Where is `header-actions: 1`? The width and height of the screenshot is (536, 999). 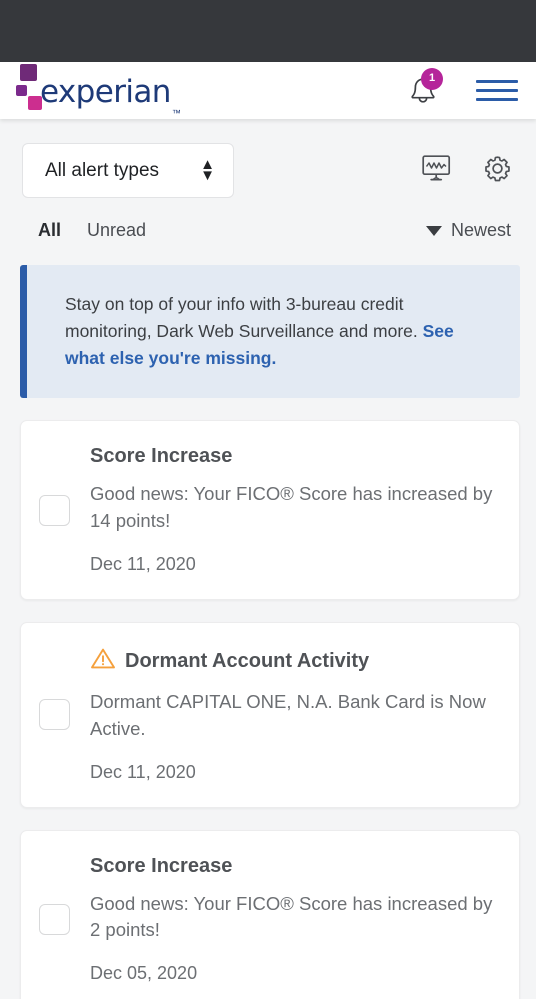 header-actions: 1 is located at coordinates (461, 90).